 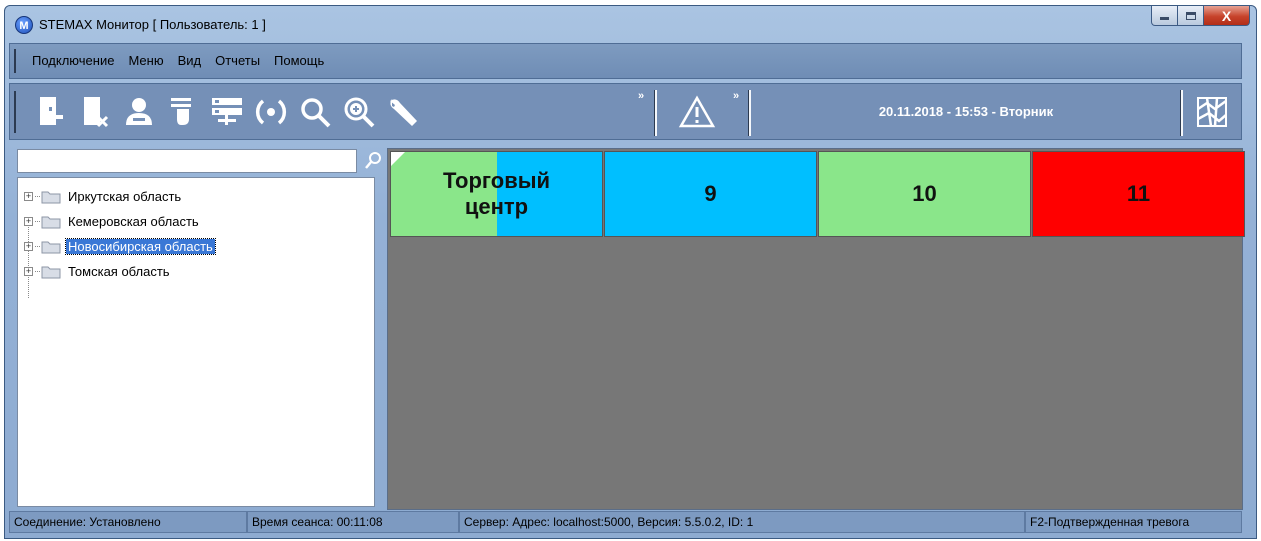 What do you see at coordinates (736, 96) in the screenshot?
I see `alarm-overflow-chevron: »` at bounding box center [736, 96].